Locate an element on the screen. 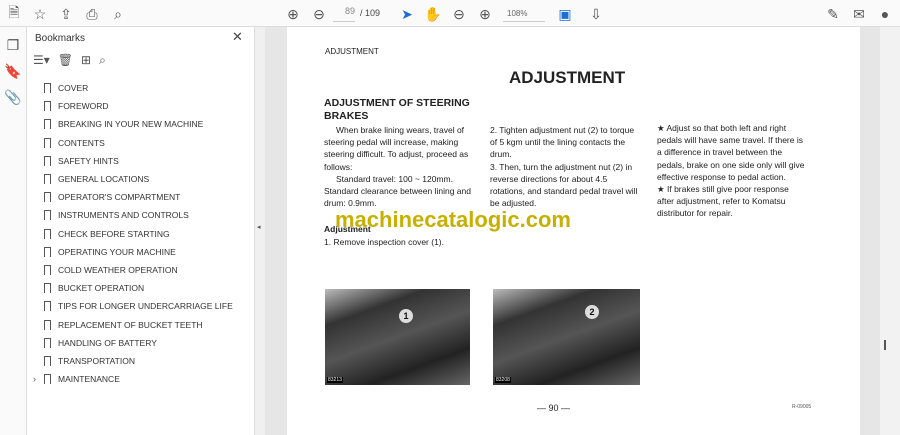  page-number-input: 89 is located at coordinates (344, 14).